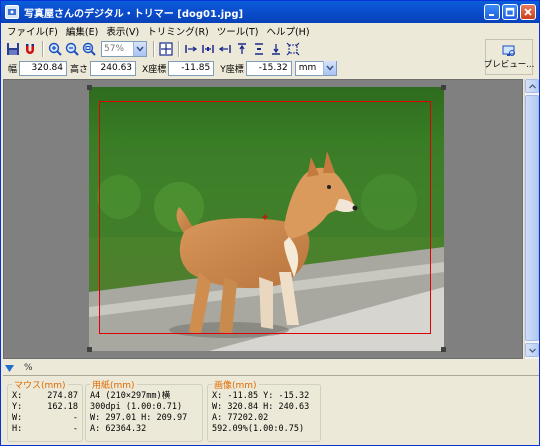 Image resolution: width=540 pixels, height=446 pixels. What do you see at coordinates (491, 15) in the screenshot?
I see `minimize-icon` at bounding box center [491, 15].